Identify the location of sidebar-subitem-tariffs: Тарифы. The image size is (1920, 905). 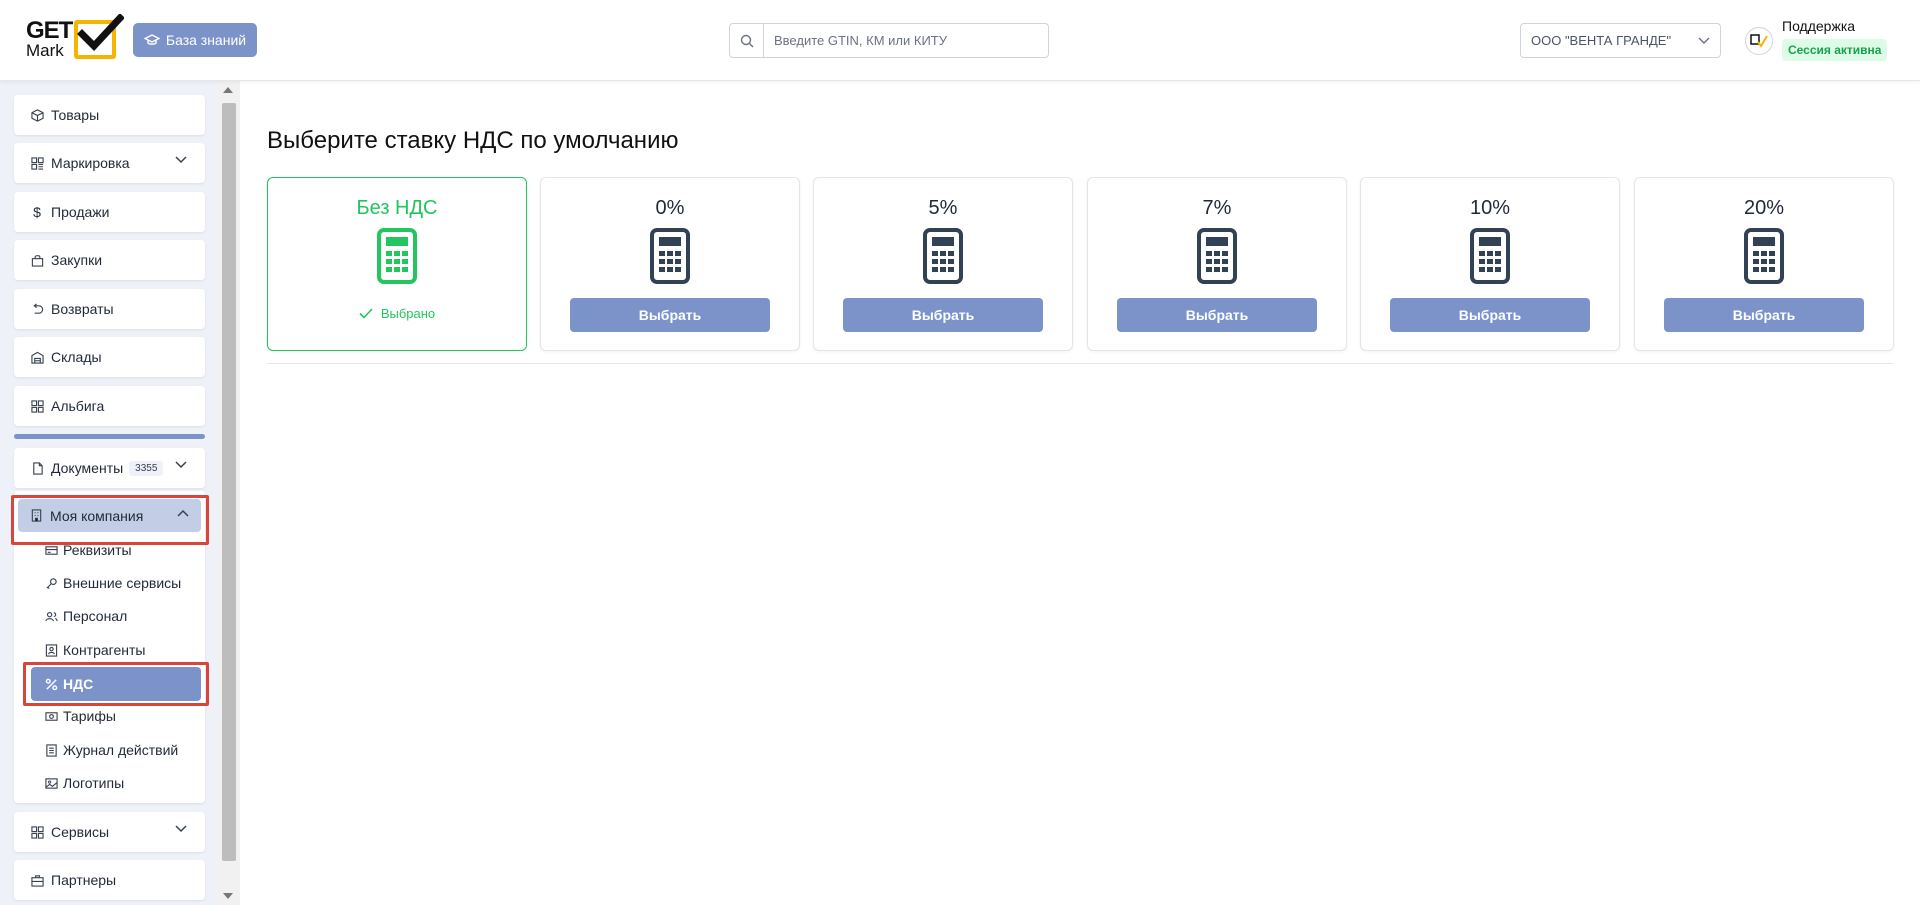
(80, 716).